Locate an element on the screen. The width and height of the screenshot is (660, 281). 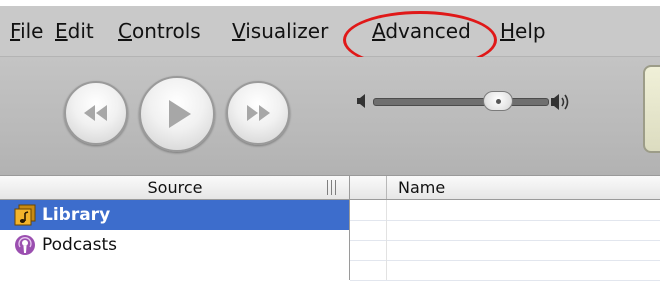
podcast-icon is located at coordinates (25, 245).